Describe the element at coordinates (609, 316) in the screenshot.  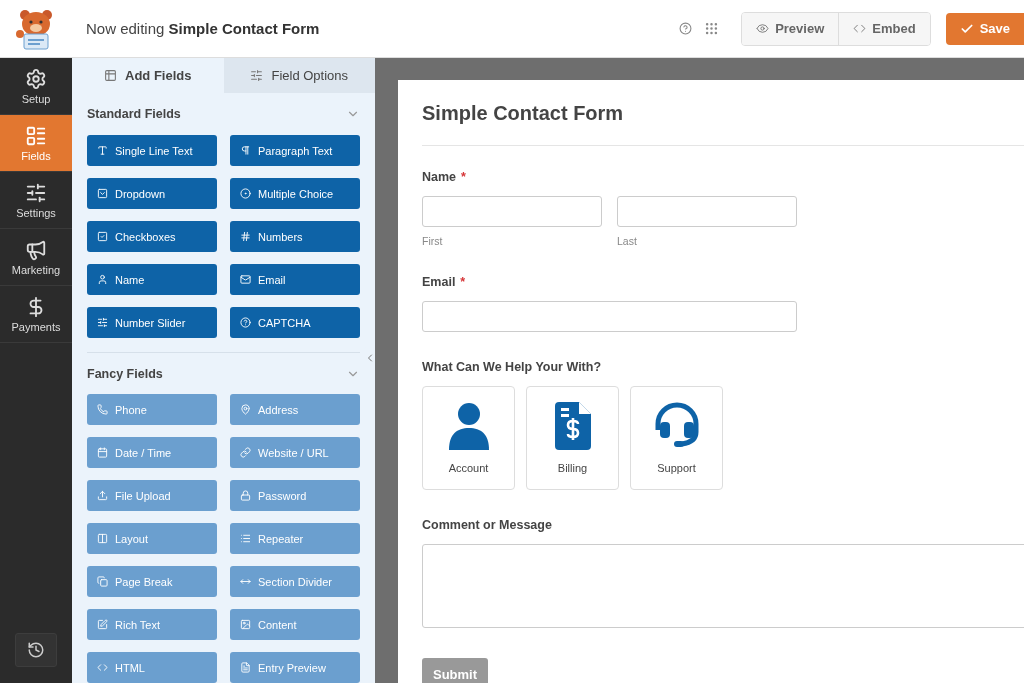
I see `email-input` at that location.